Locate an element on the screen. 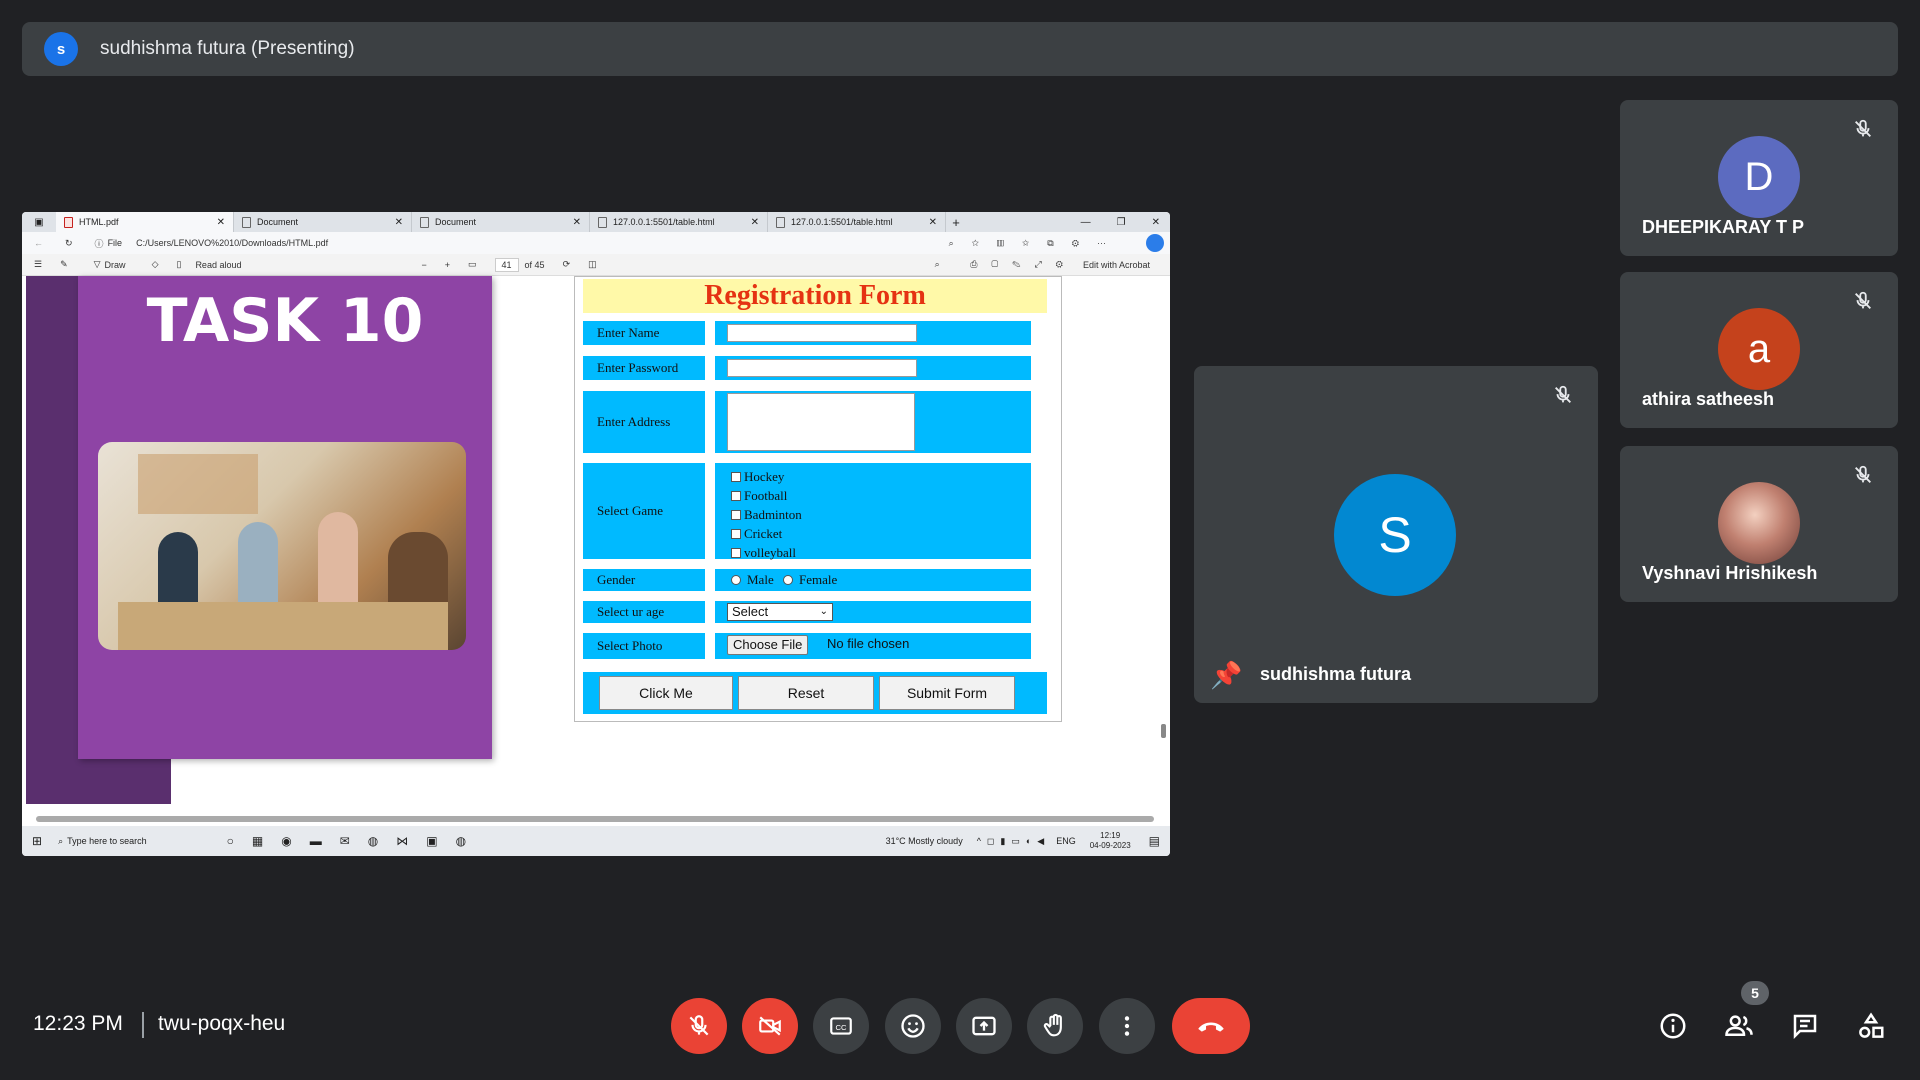  close-window-icon: ✕ is located at coordinates (1156, 222).